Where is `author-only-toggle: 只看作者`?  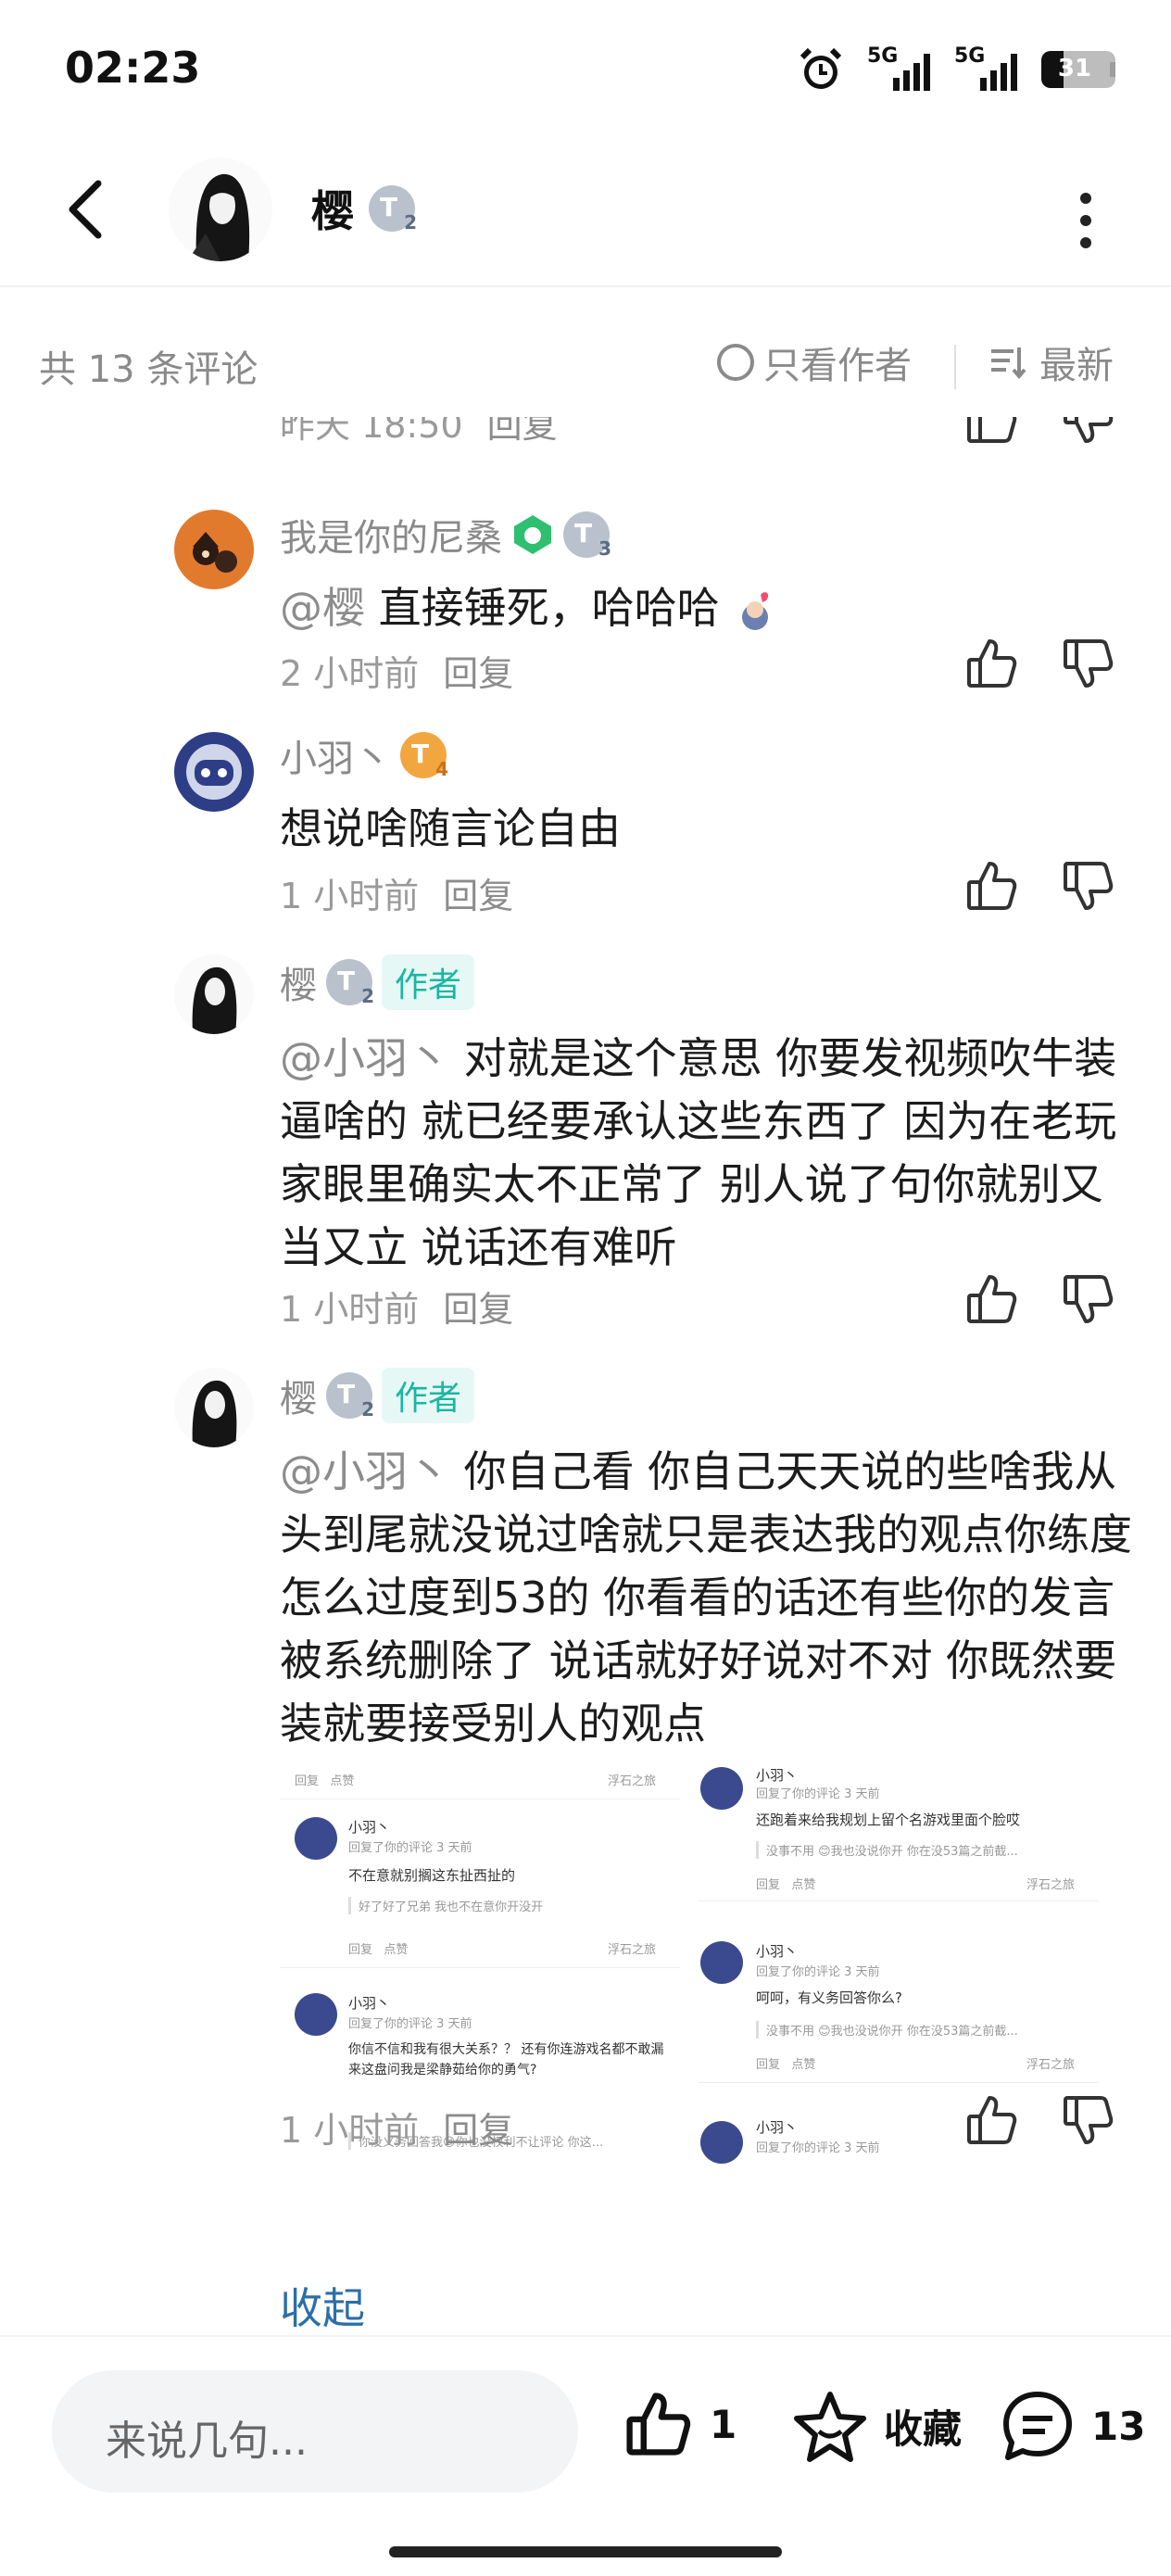
author-only-toggle: 只看作者 is located at coordinates (815, 362).